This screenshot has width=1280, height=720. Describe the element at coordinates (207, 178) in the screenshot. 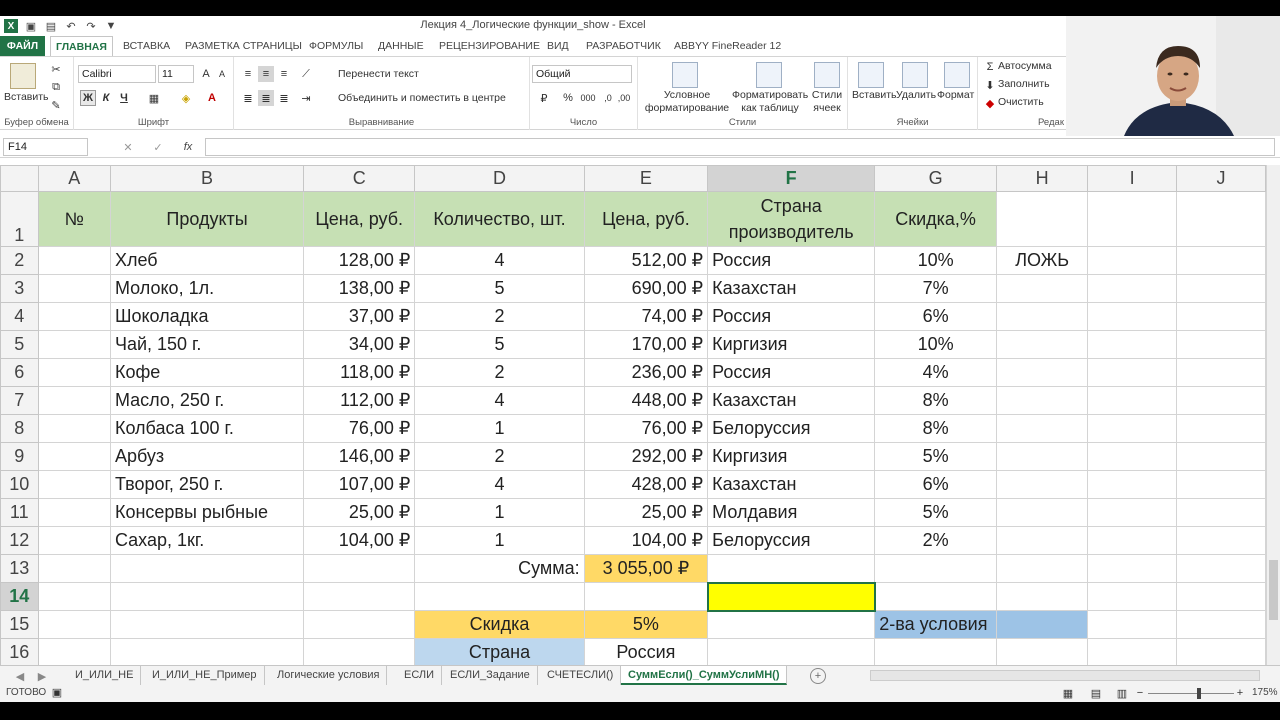

I see `column-header: B` at that location.